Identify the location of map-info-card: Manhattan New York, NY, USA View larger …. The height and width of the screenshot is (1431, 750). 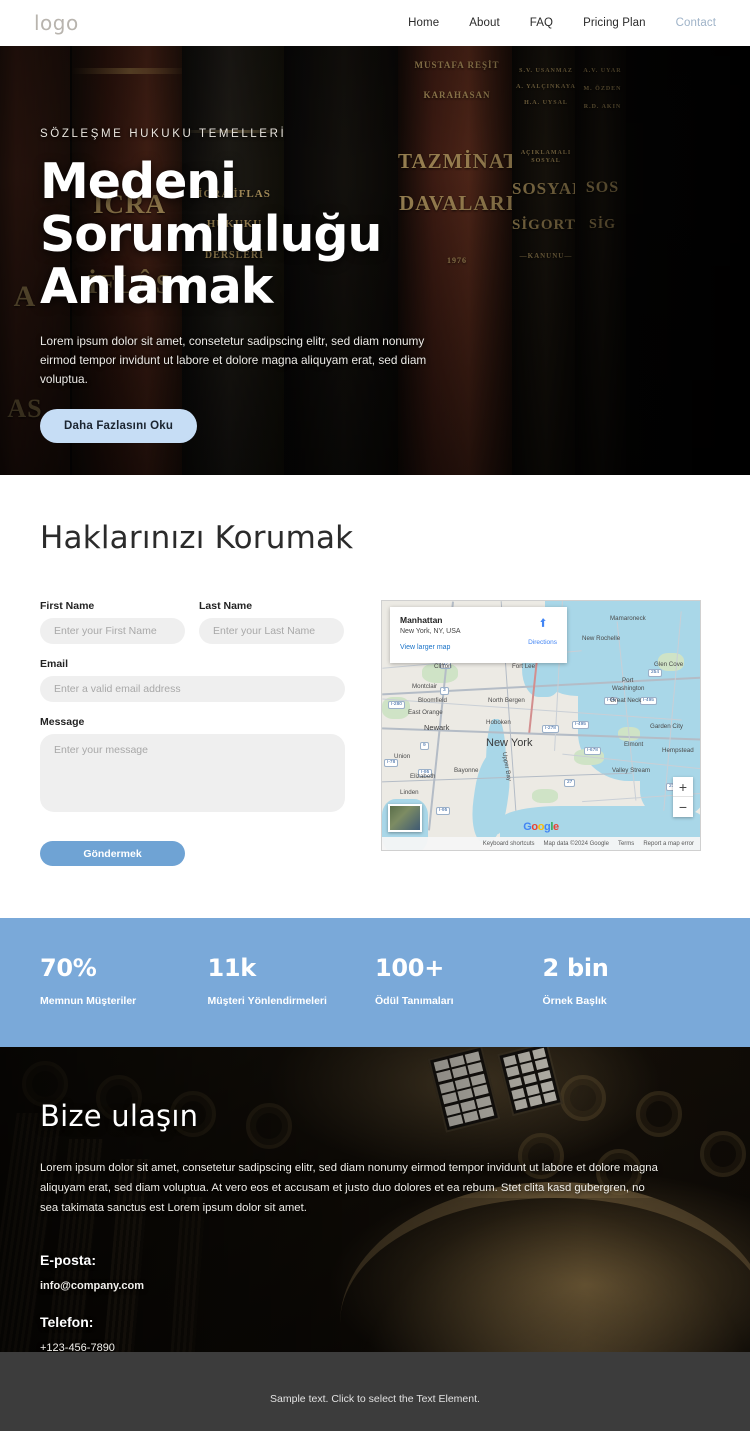
(478, 635).